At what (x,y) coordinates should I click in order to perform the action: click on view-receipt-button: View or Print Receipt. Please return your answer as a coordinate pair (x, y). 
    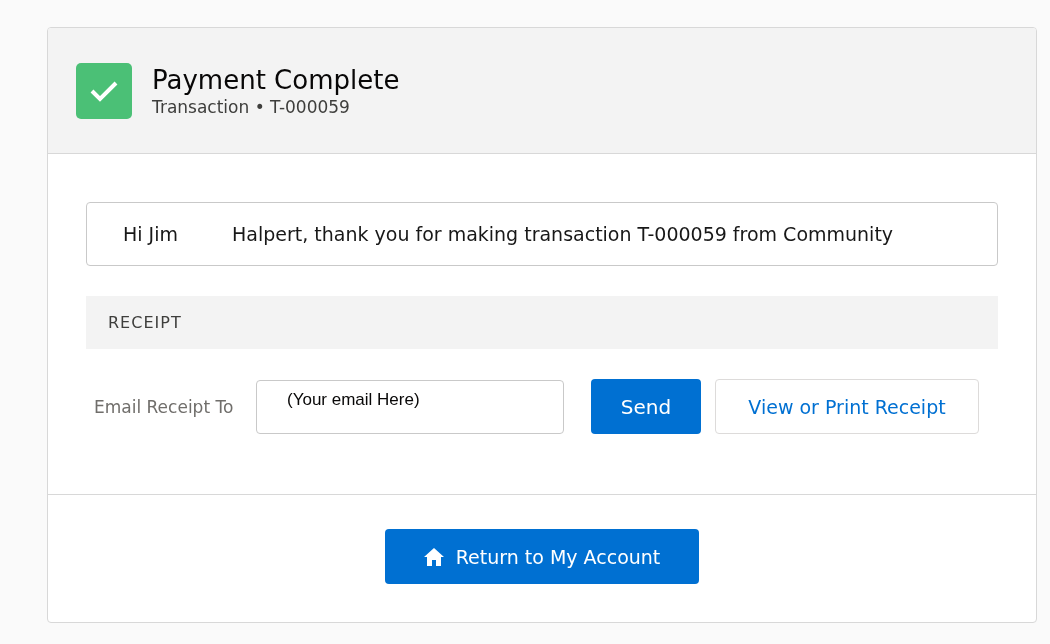
    Looking at the image, I should click on (847, 406).